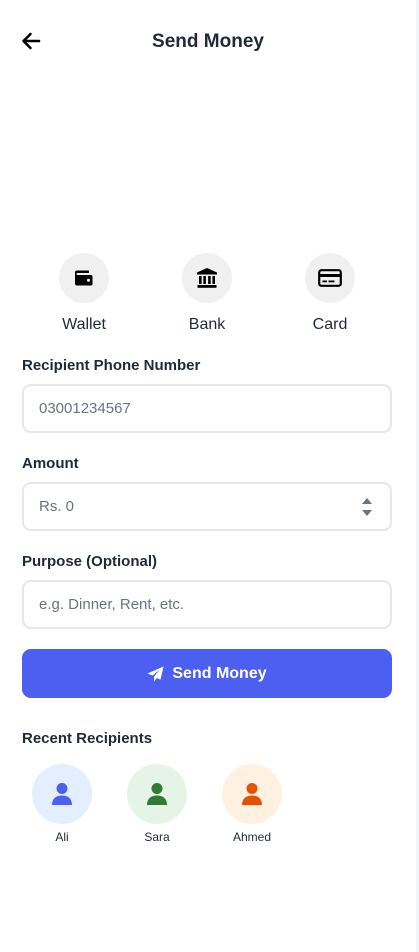  I want to click on credit-card-icon, so click(330, 278).